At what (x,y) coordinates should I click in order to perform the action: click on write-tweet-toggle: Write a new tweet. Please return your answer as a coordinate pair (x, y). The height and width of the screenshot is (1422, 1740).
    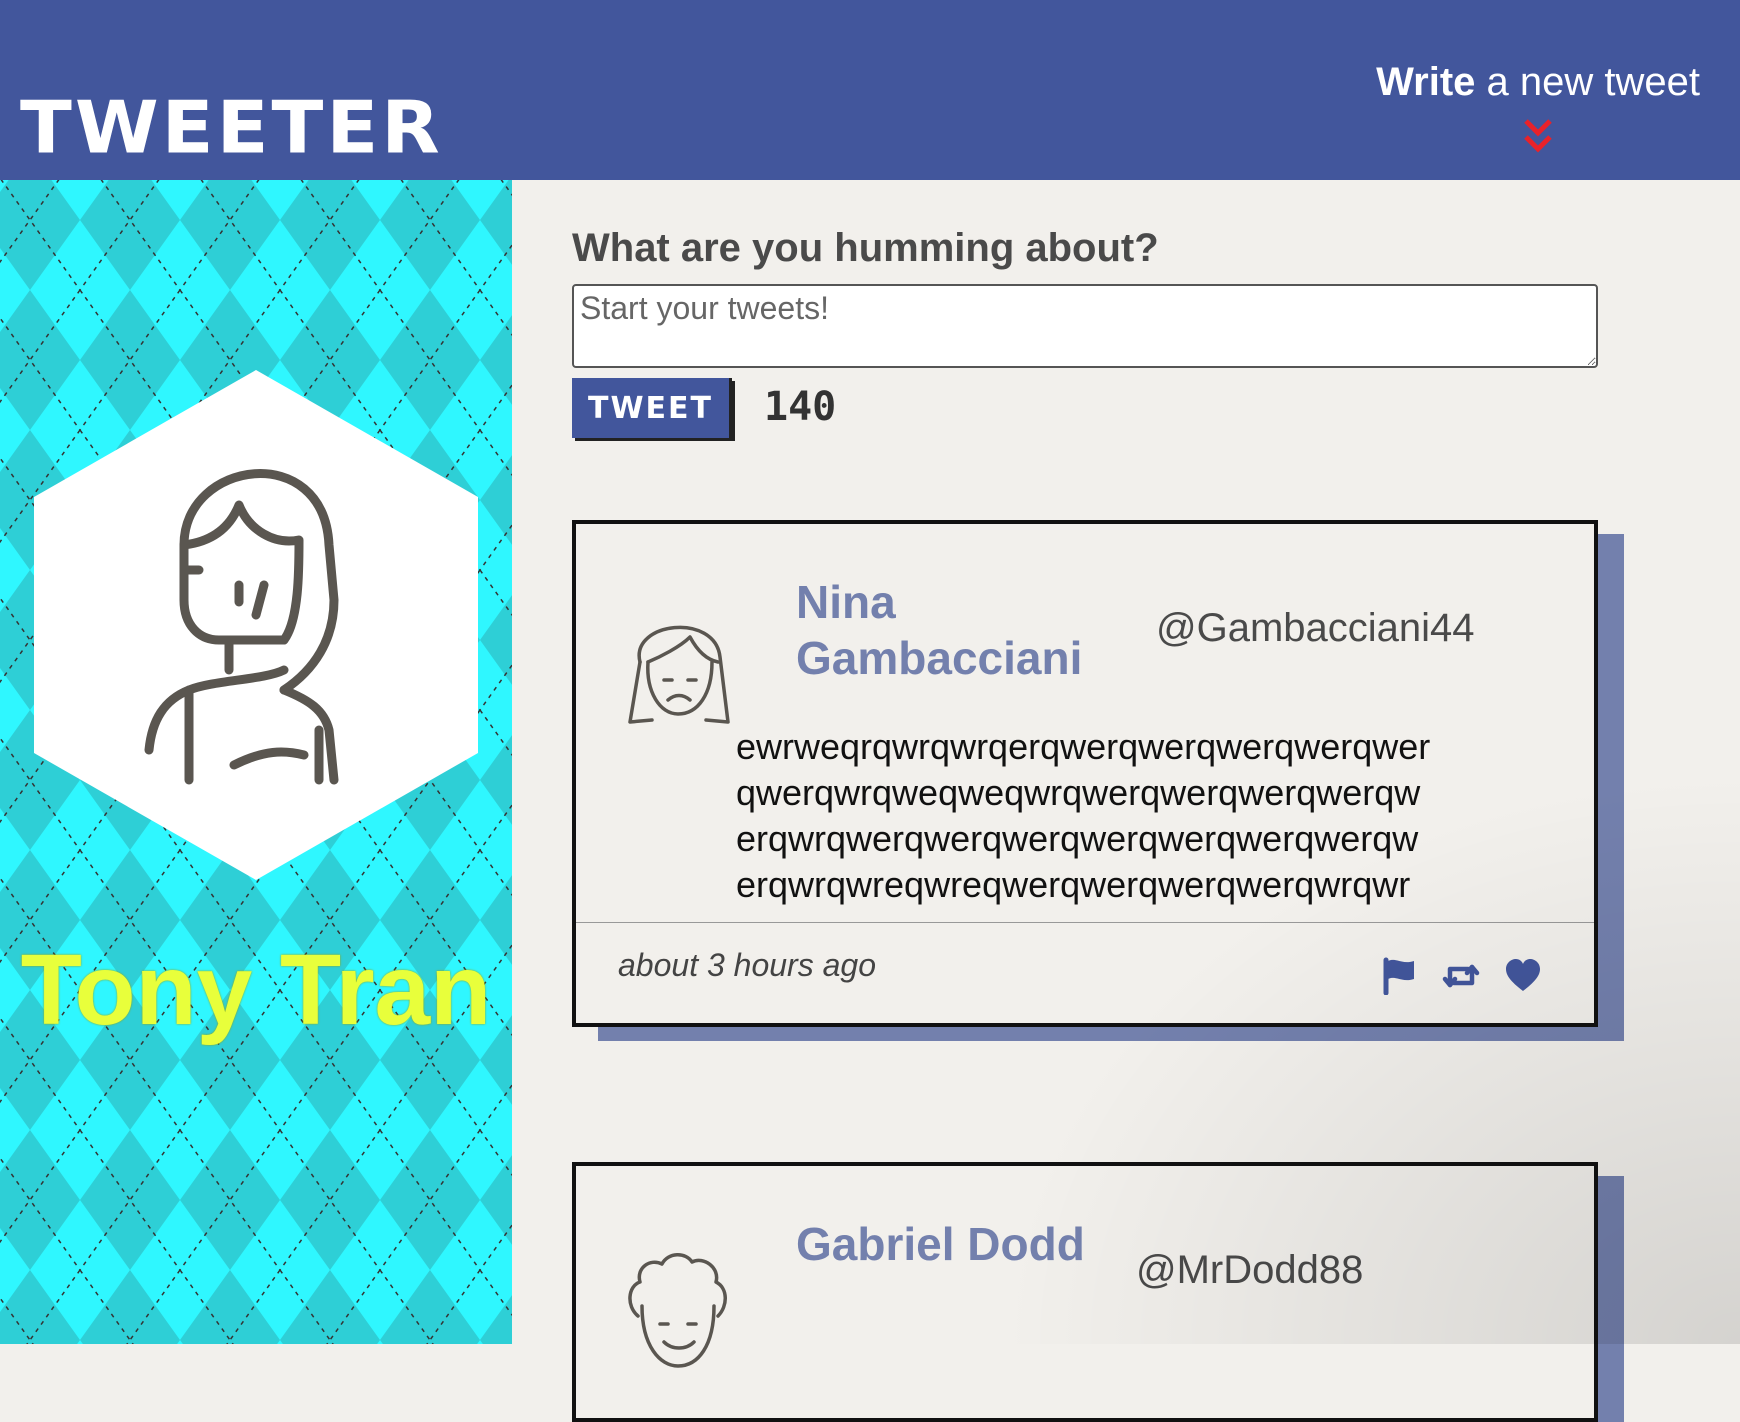
    Looking at the image, I should click on (1538, 108).